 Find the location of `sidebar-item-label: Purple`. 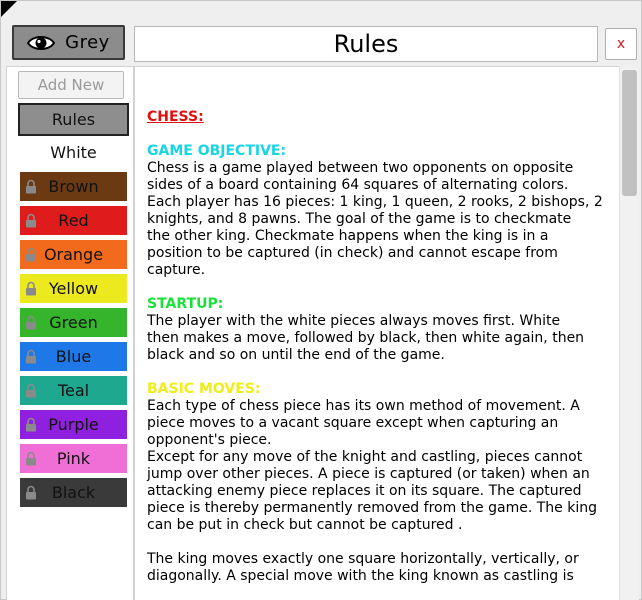

sidebar-item-label: Purple is located at coordinates (73, 424).